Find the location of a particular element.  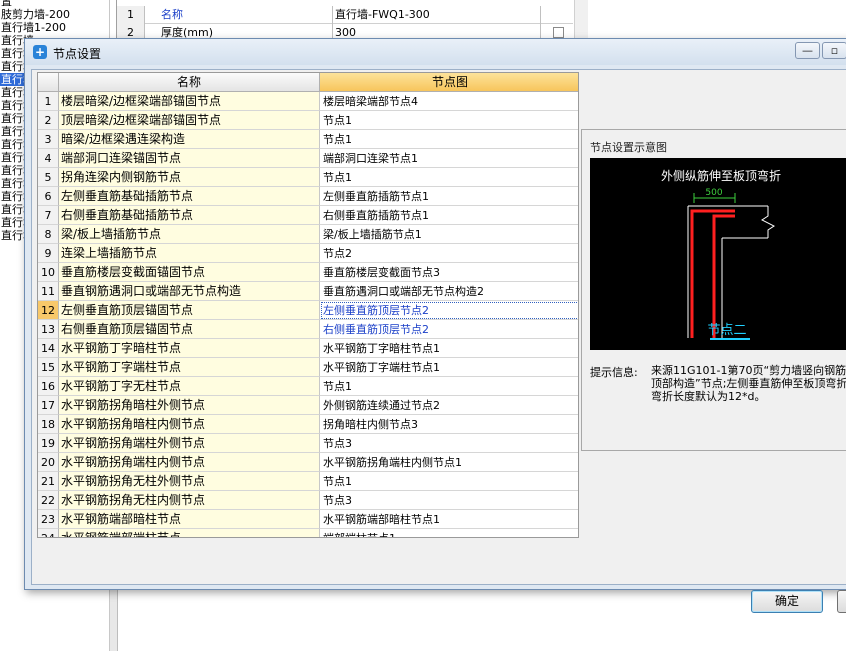

node-value-cell: 梁/板上墙插筋节点1 is located at coordinates (449, 234).